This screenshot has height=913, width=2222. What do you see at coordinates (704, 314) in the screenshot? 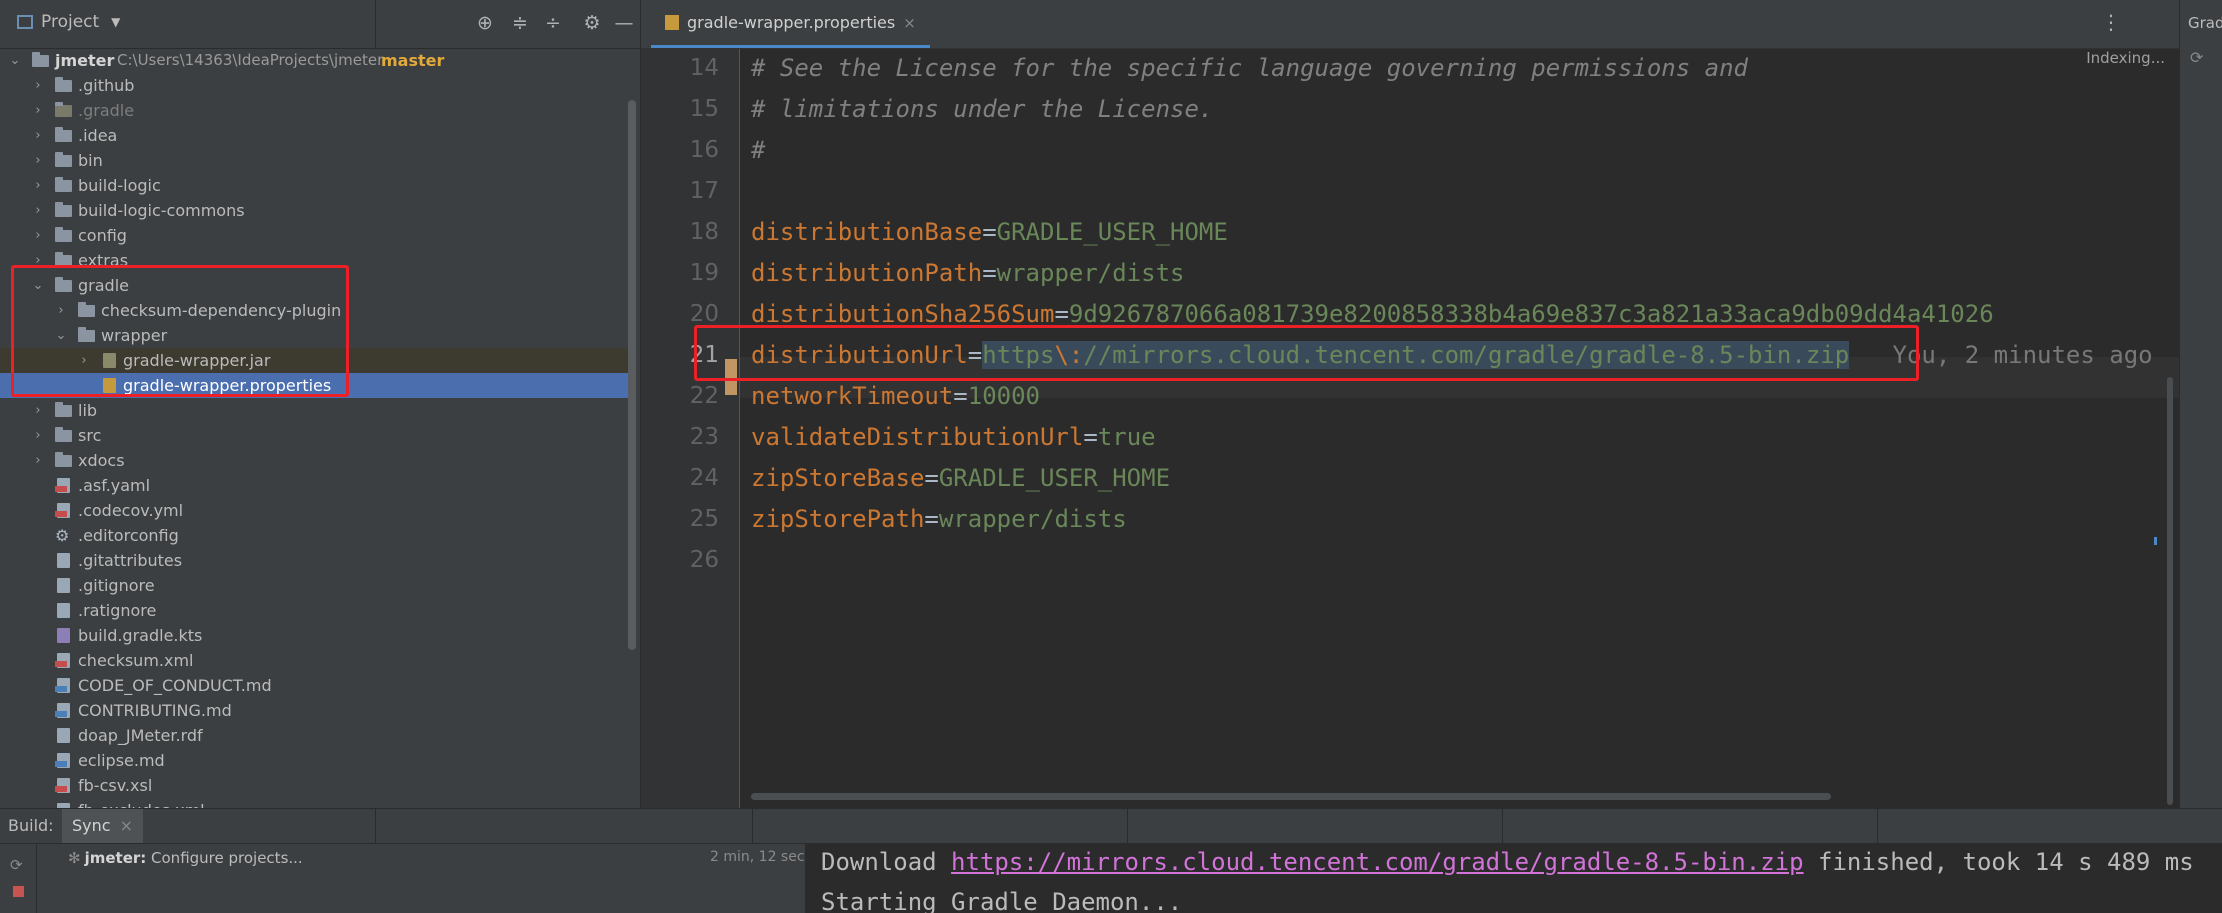
I see `line-number: 20` at bounding box center [704, 314].